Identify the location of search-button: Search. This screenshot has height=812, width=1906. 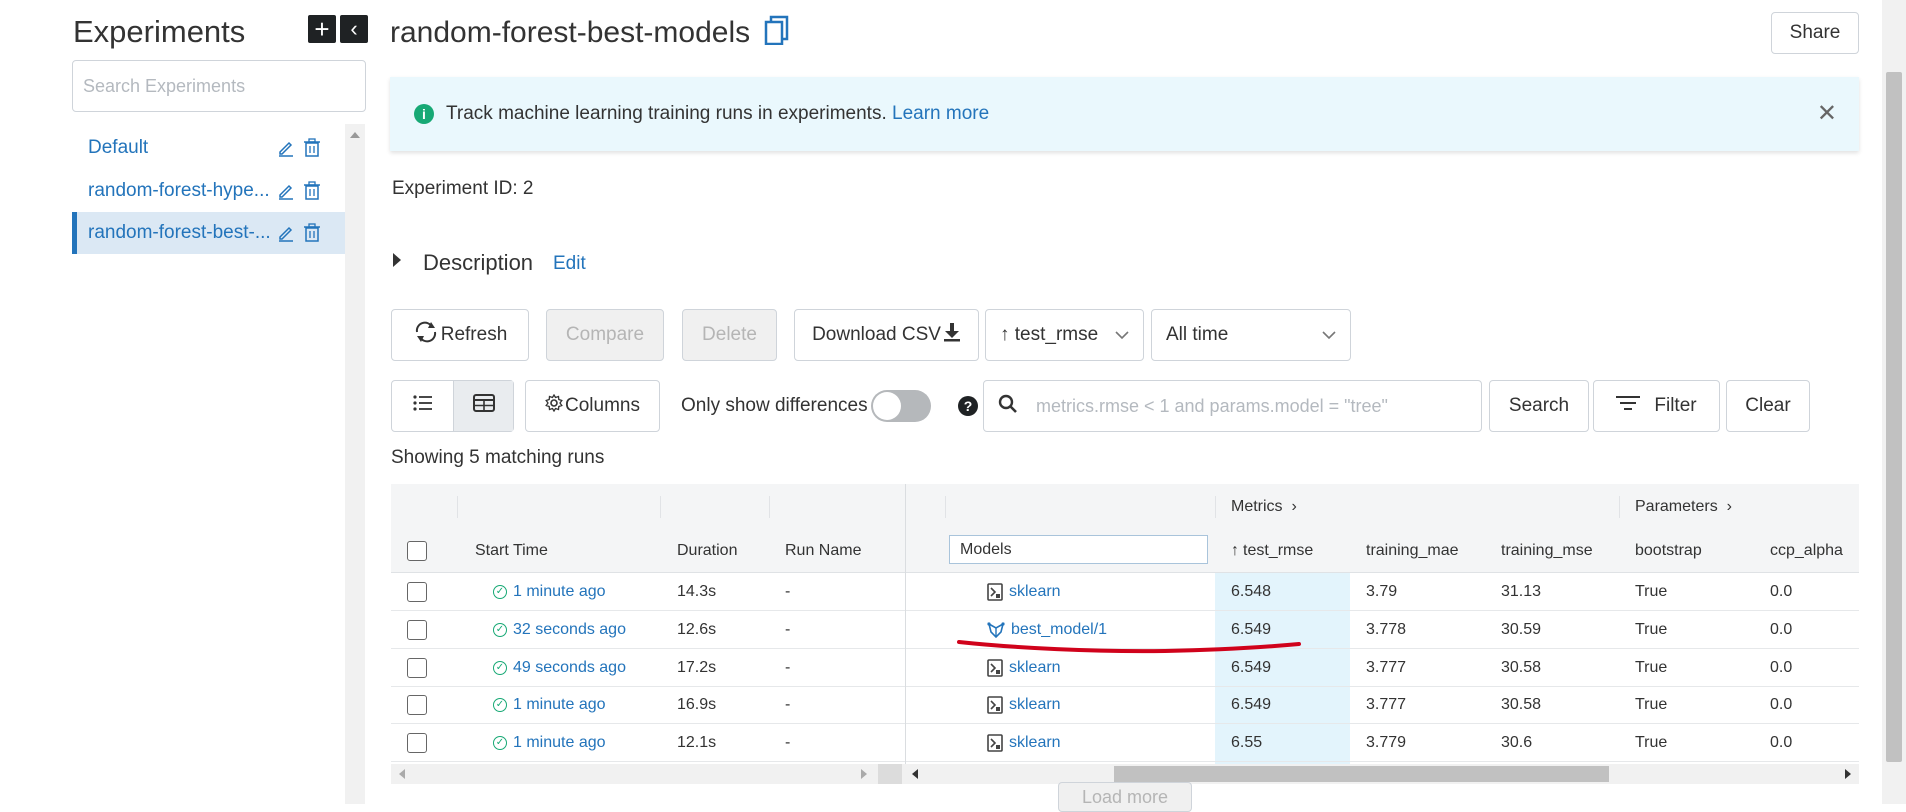
(1539, 406).